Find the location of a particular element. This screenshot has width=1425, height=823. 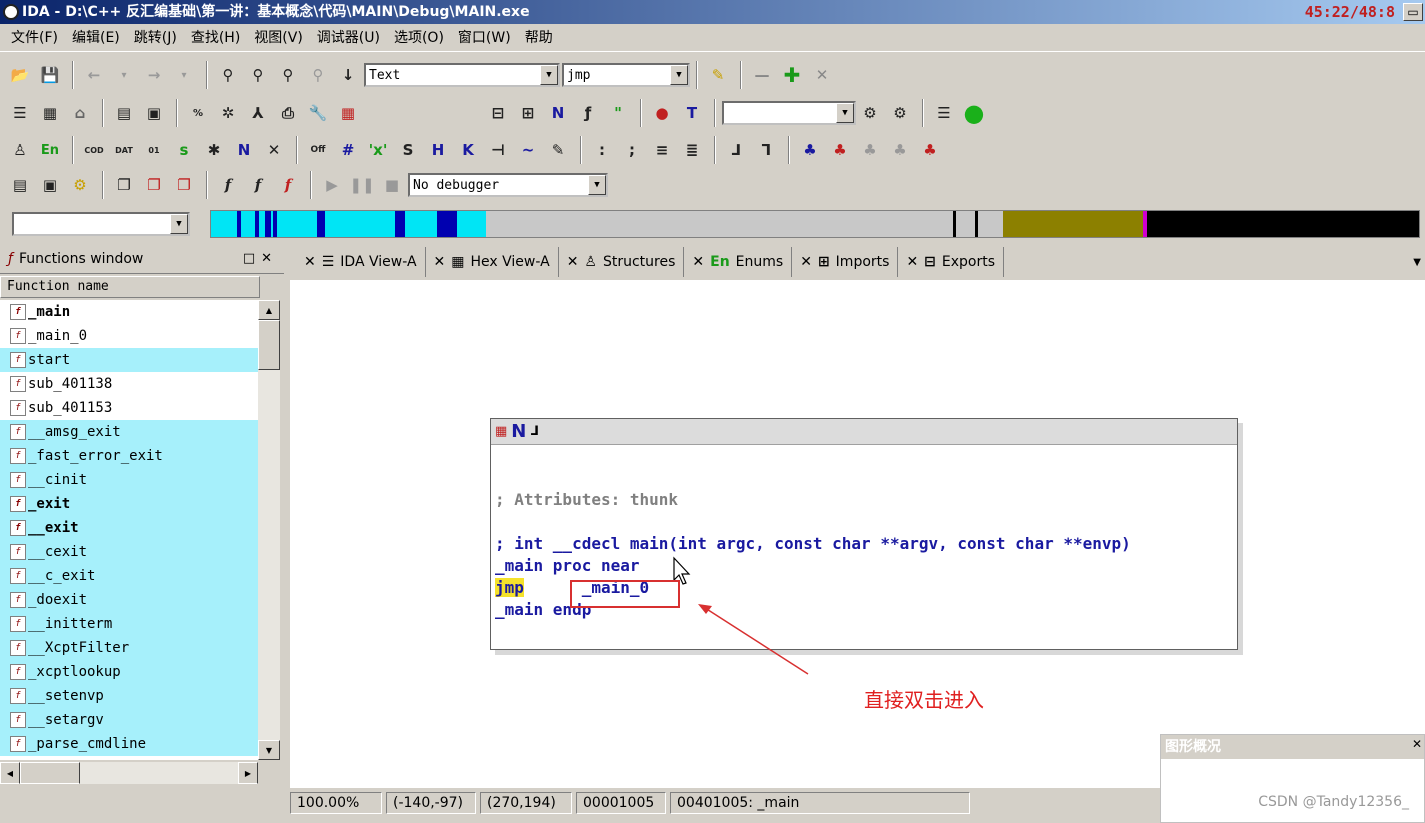

call-graph-icon: ♣ is located at coordinates (840, 150).